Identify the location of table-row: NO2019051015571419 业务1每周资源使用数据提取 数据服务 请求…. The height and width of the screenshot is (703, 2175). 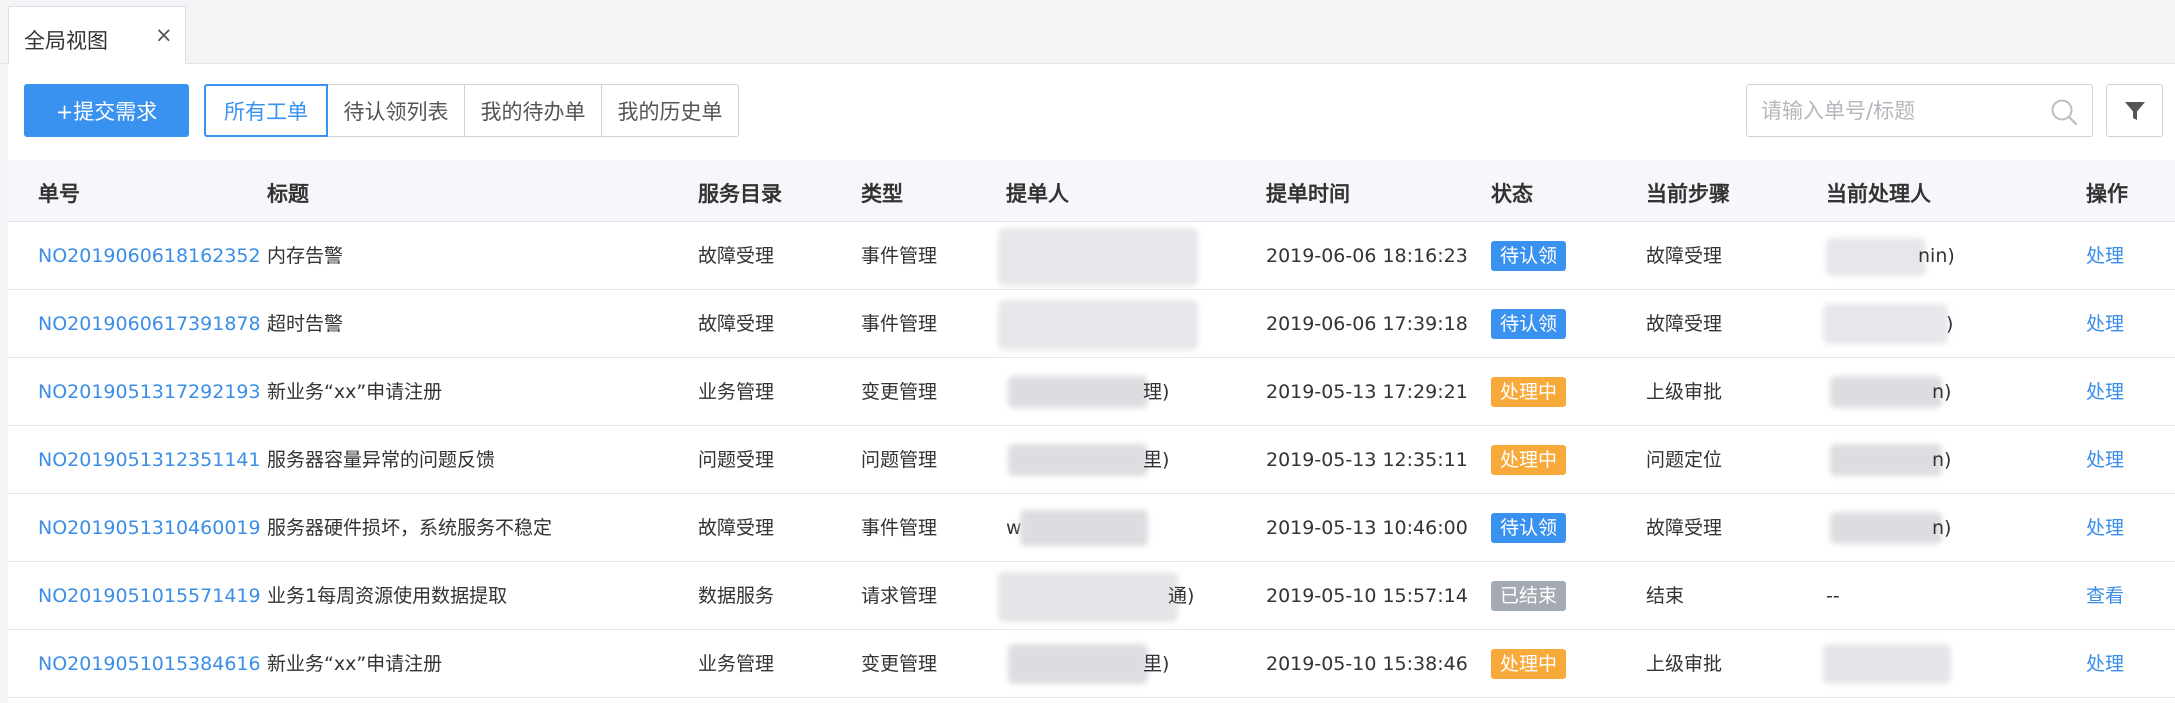
(1091, 596).